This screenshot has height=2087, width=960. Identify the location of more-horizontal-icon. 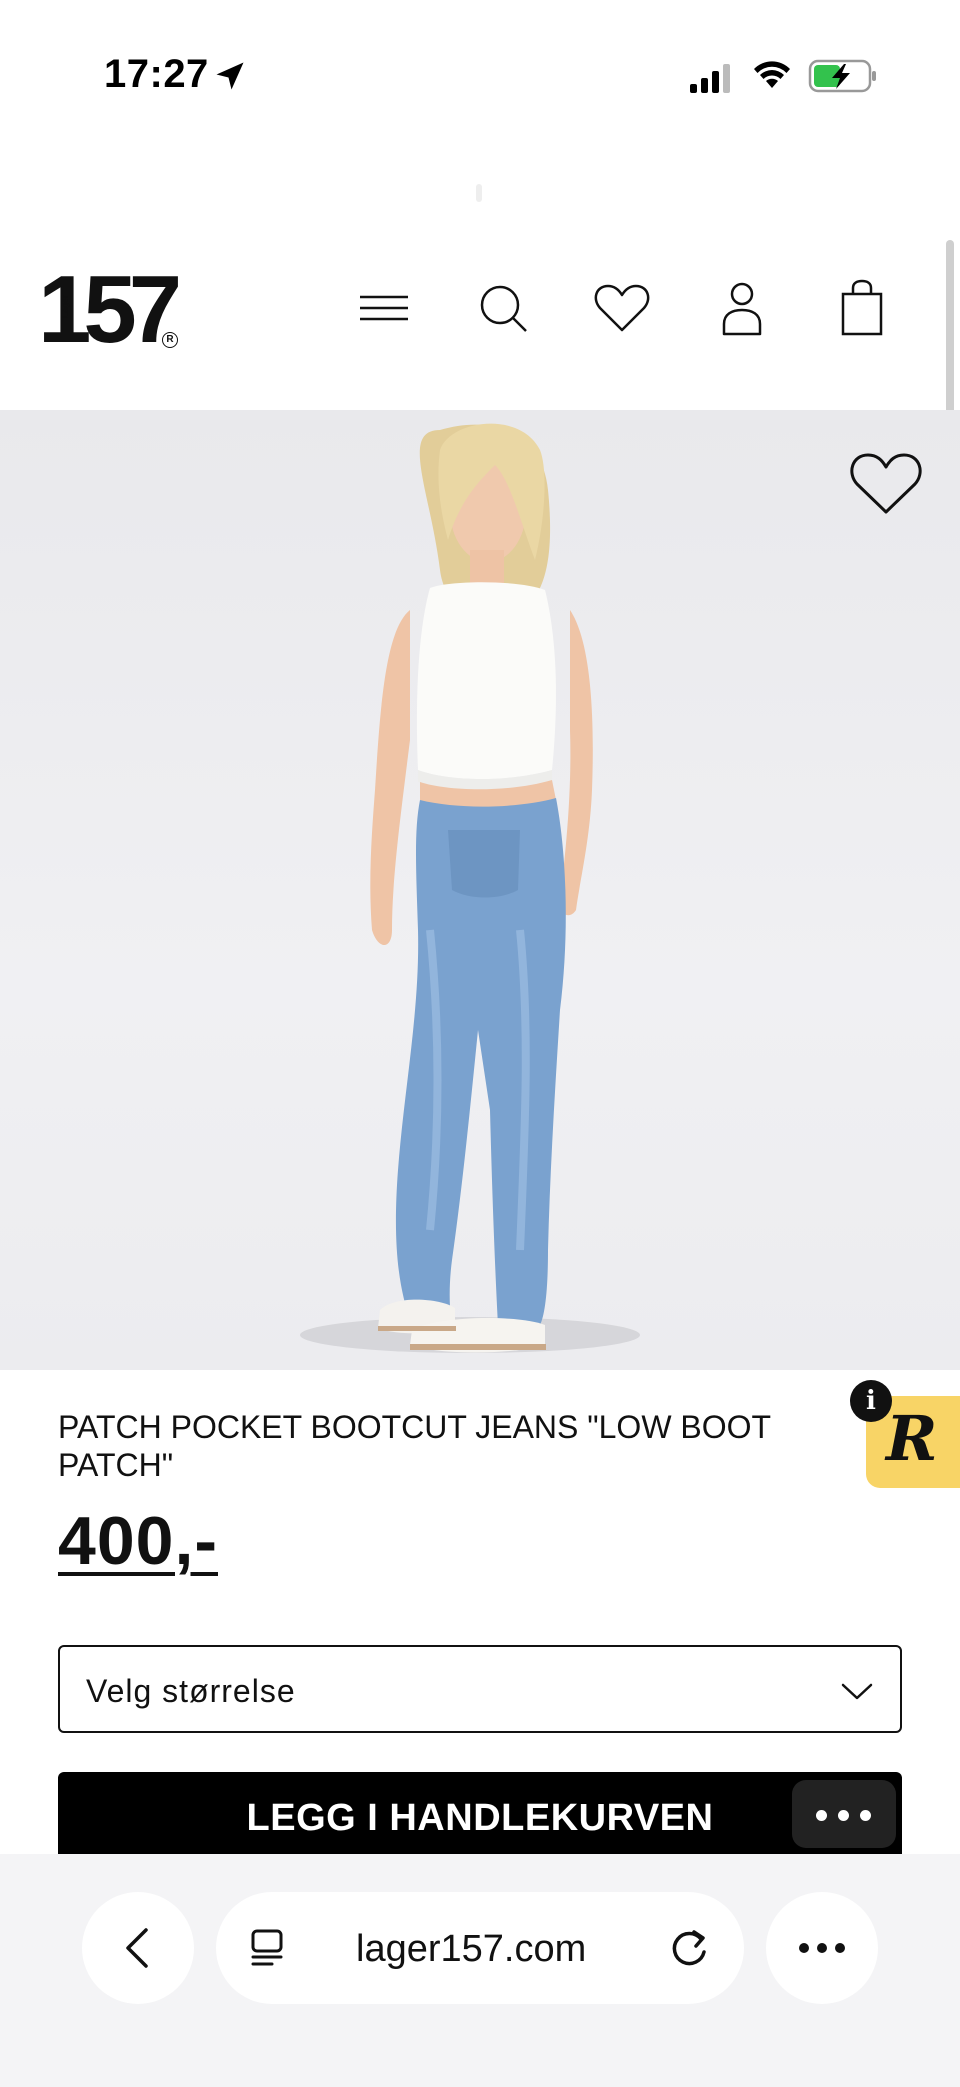
(822, 1948).